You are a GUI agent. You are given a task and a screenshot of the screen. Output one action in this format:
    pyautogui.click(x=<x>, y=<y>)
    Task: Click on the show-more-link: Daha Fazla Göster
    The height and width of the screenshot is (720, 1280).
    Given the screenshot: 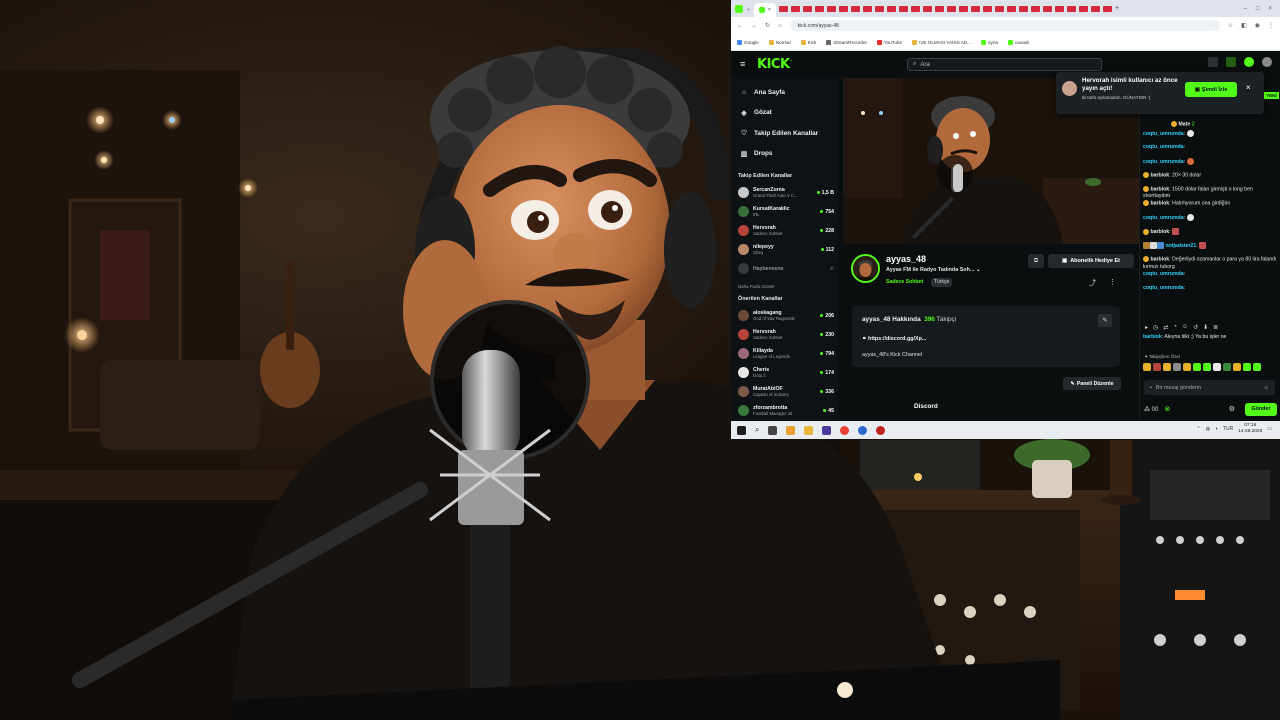 What is the action you would take?
    pyautogui.click(x=784, y=285)
    